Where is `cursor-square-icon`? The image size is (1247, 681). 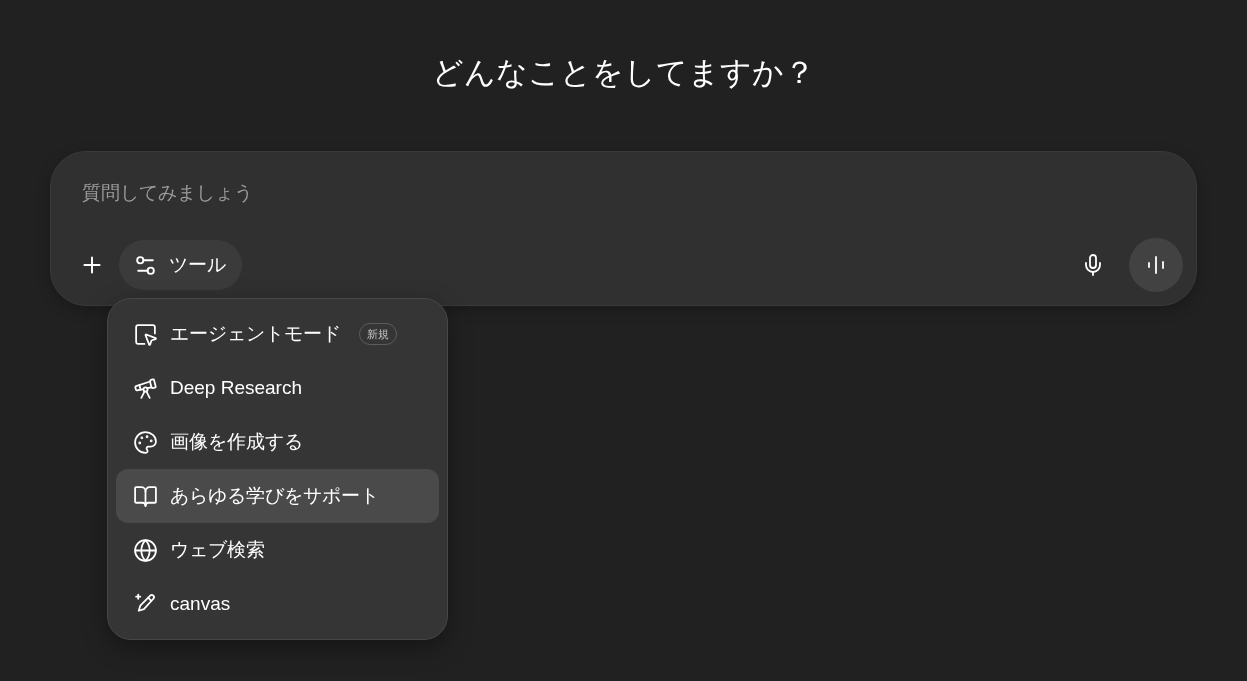 cursor-square-icon is located at coordinates (145, 334).